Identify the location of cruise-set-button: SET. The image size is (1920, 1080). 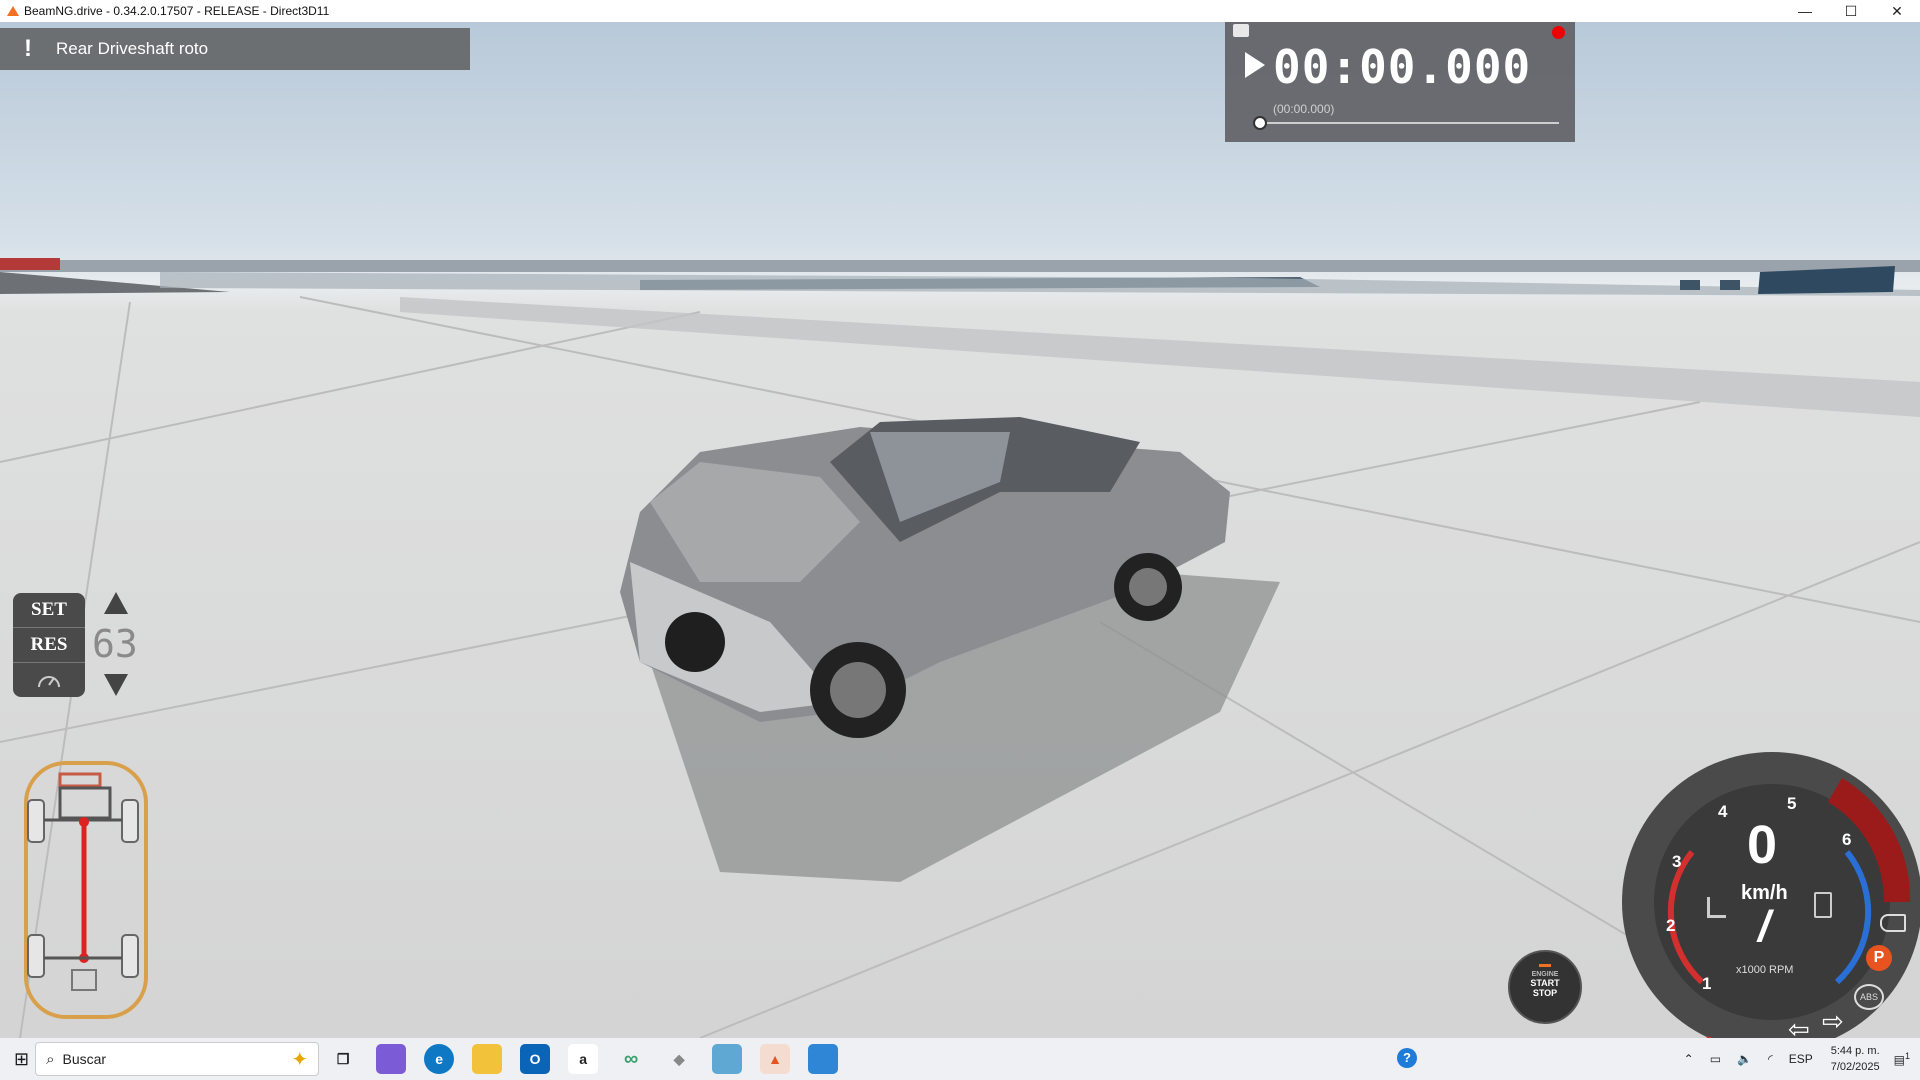
(49, 610).